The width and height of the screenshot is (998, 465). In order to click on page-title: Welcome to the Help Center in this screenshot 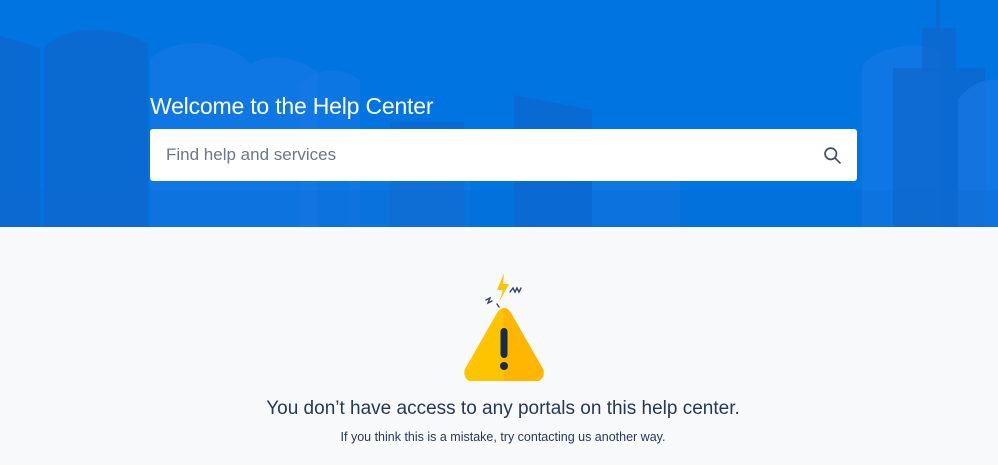, I will do `click(292, 106)`.